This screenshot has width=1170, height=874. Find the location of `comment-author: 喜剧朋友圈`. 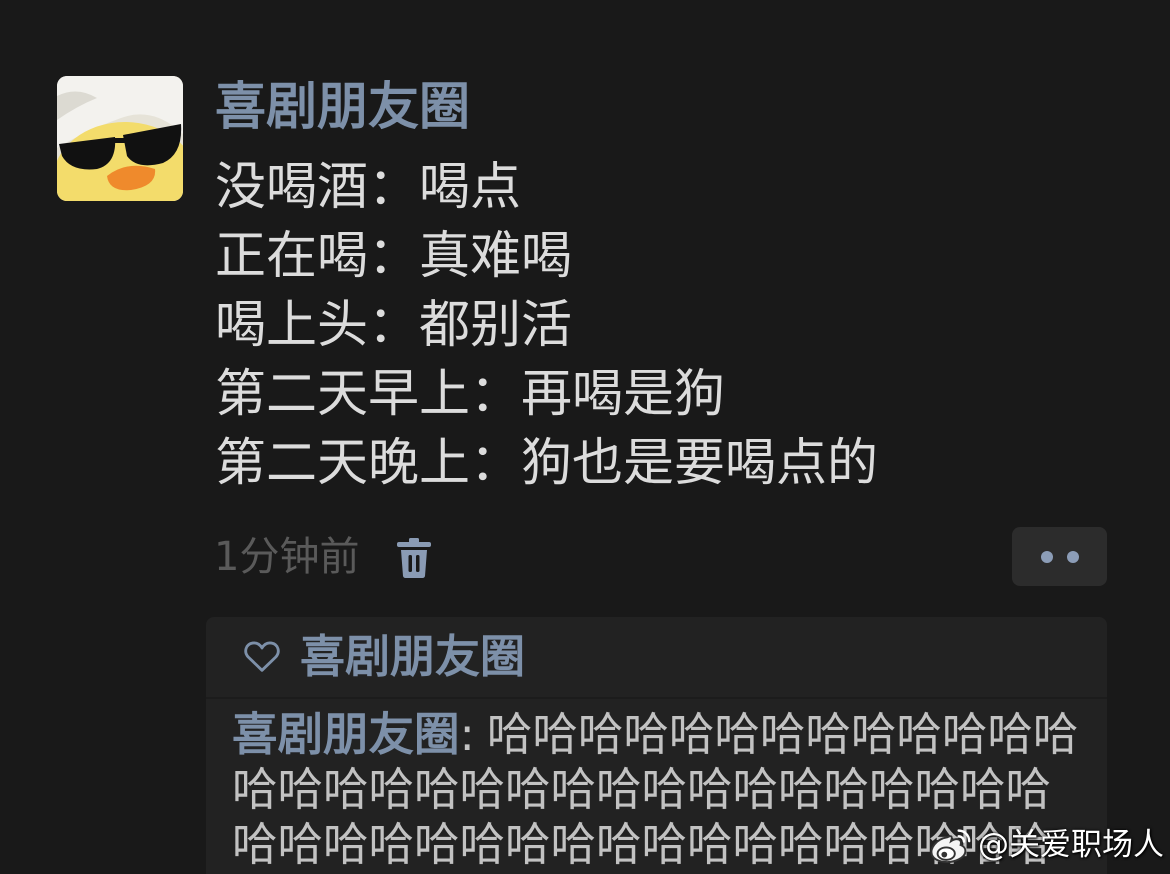

comment-author: 喜剧朋友圈 is located at coordinates (346, 734).